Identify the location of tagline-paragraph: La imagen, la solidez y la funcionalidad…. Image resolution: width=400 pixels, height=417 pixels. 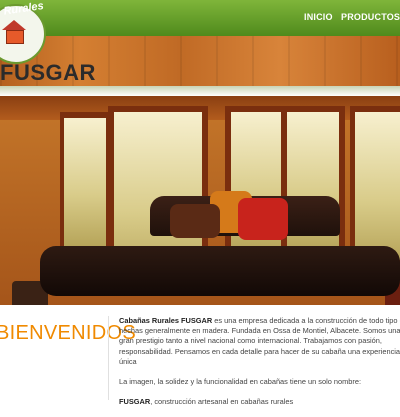
(240, 382).